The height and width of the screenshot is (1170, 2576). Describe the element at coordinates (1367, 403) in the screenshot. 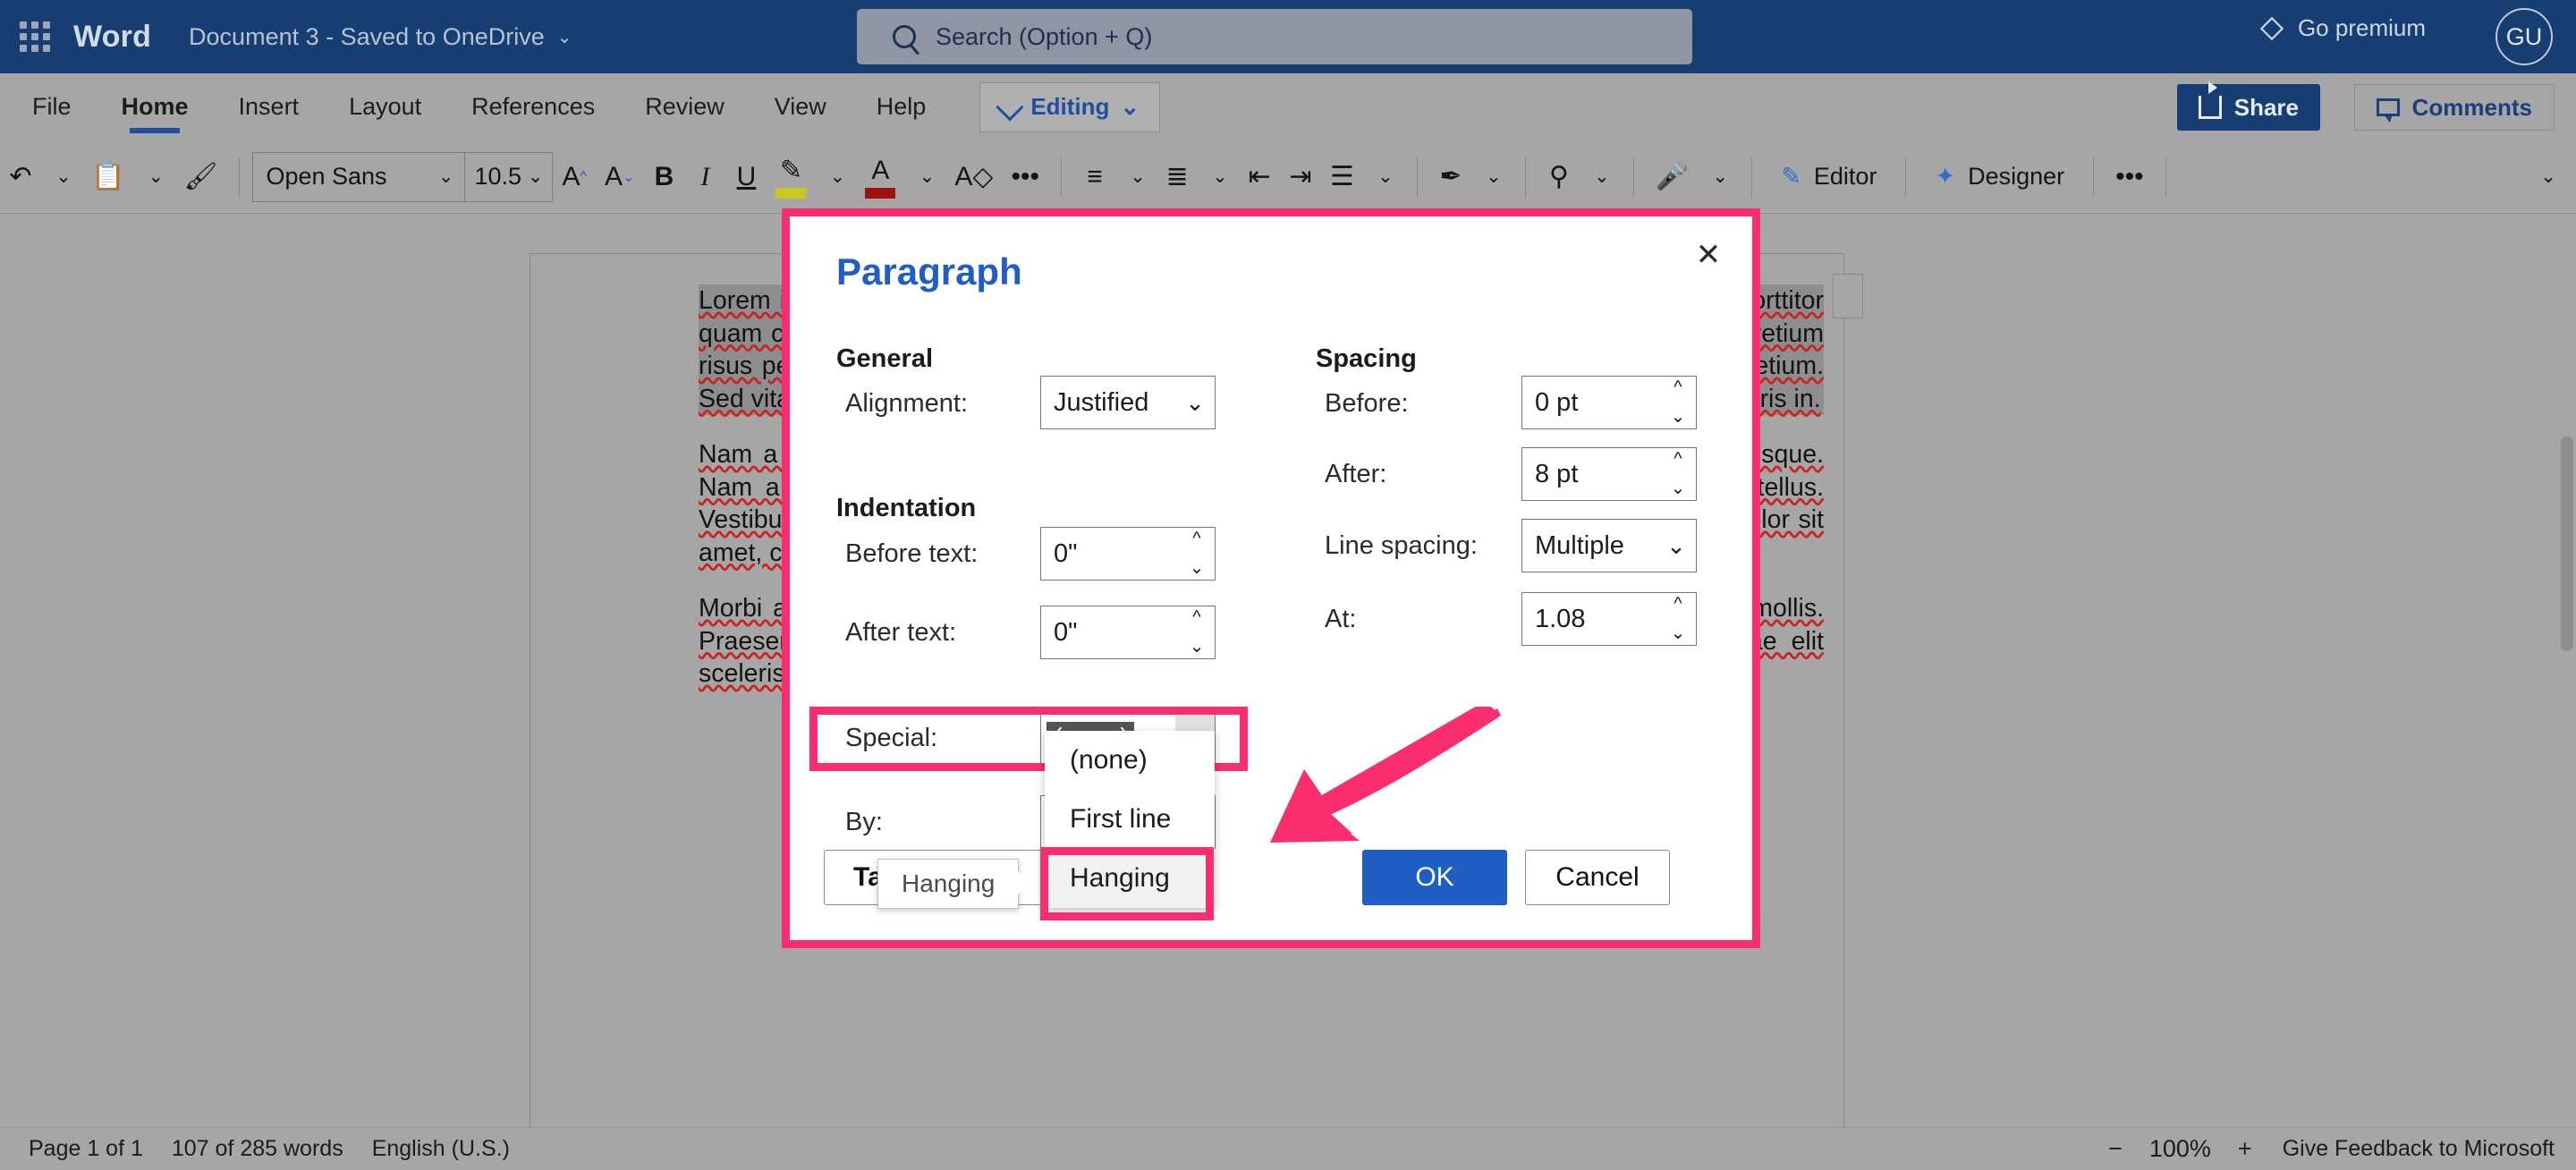

I see `before-label: Before:` at that location.